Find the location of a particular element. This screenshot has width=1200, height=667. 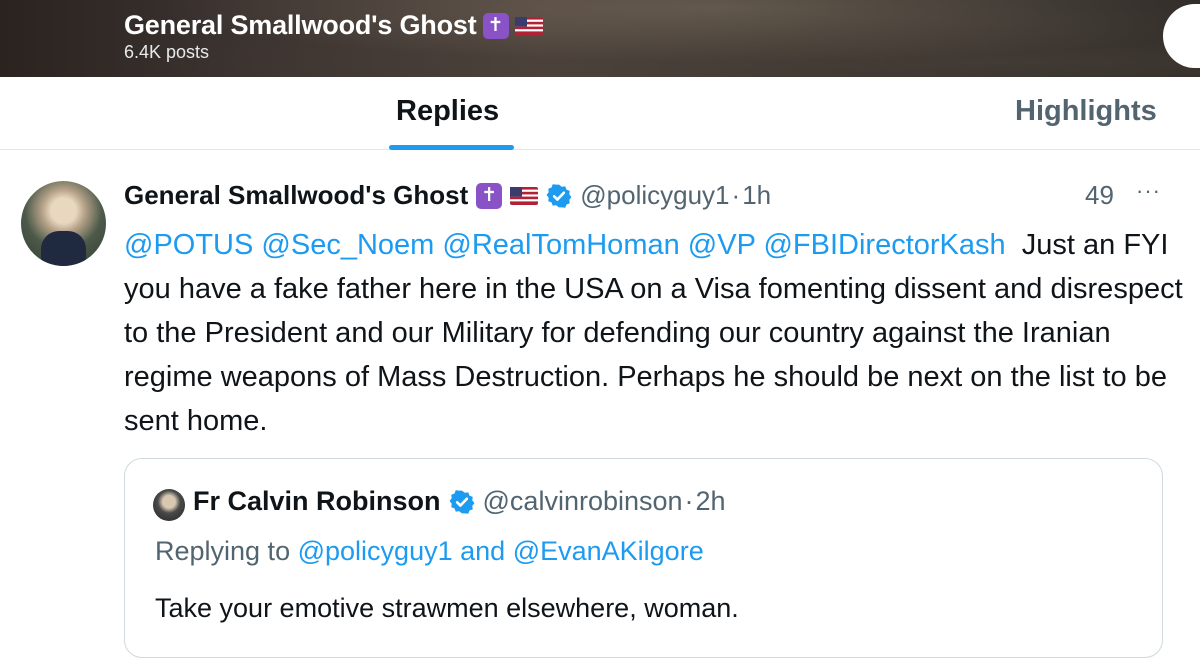

post-author-handle: @policyguy1 is located at coordinates (654, 195).